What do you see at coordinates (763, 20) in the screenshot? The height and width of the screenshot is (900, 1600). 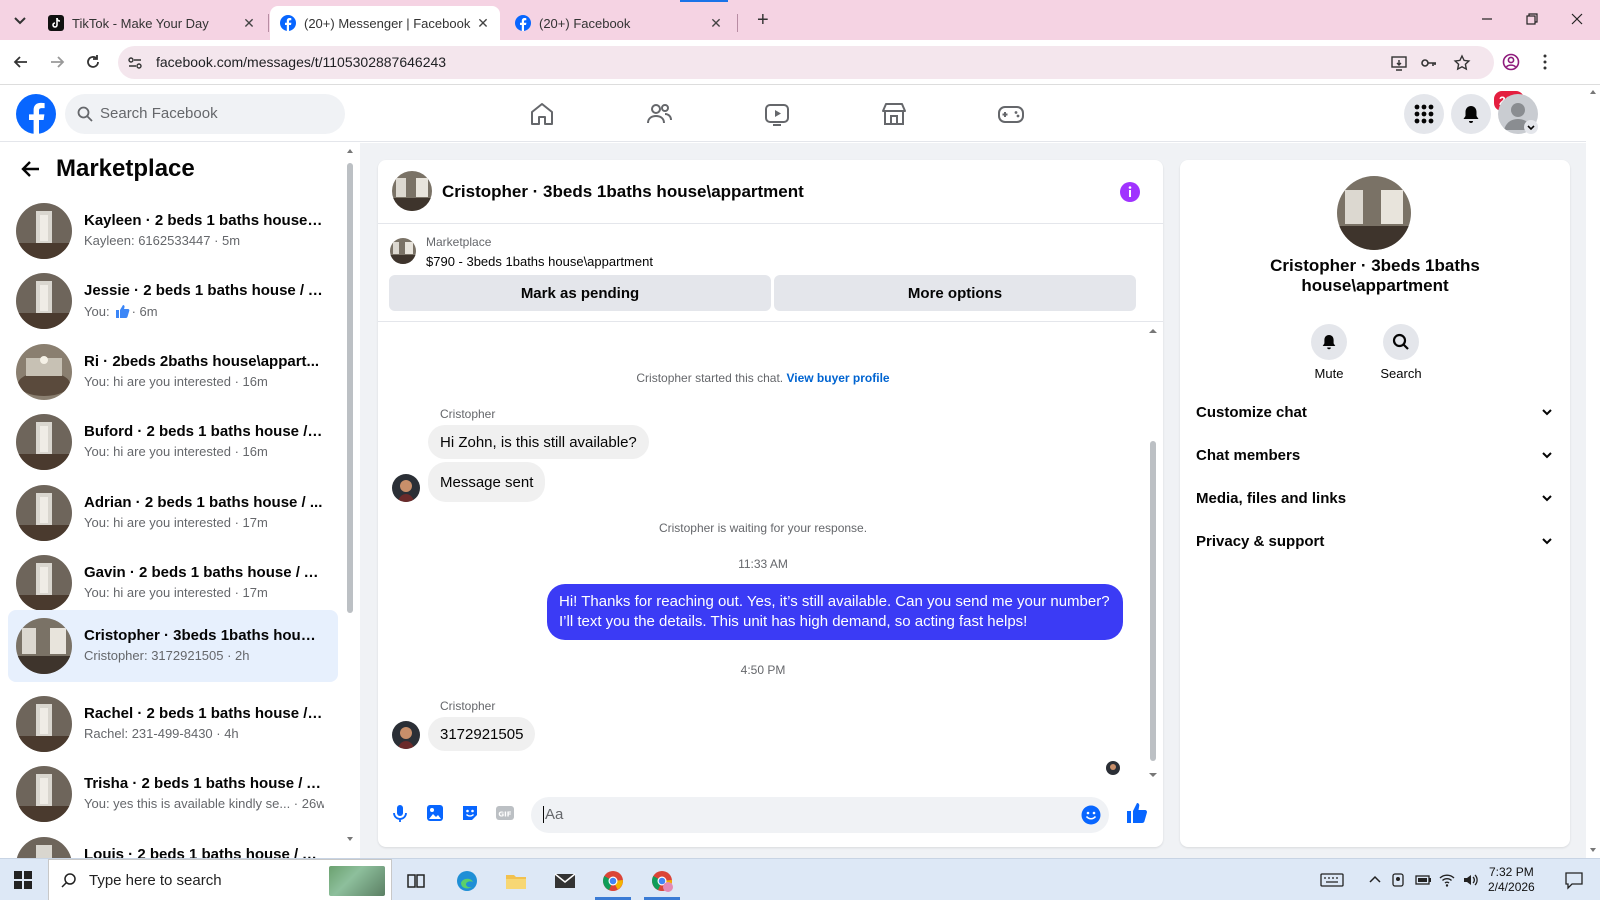 I see `new-tab-button: +` at bounding box center [763, 20].